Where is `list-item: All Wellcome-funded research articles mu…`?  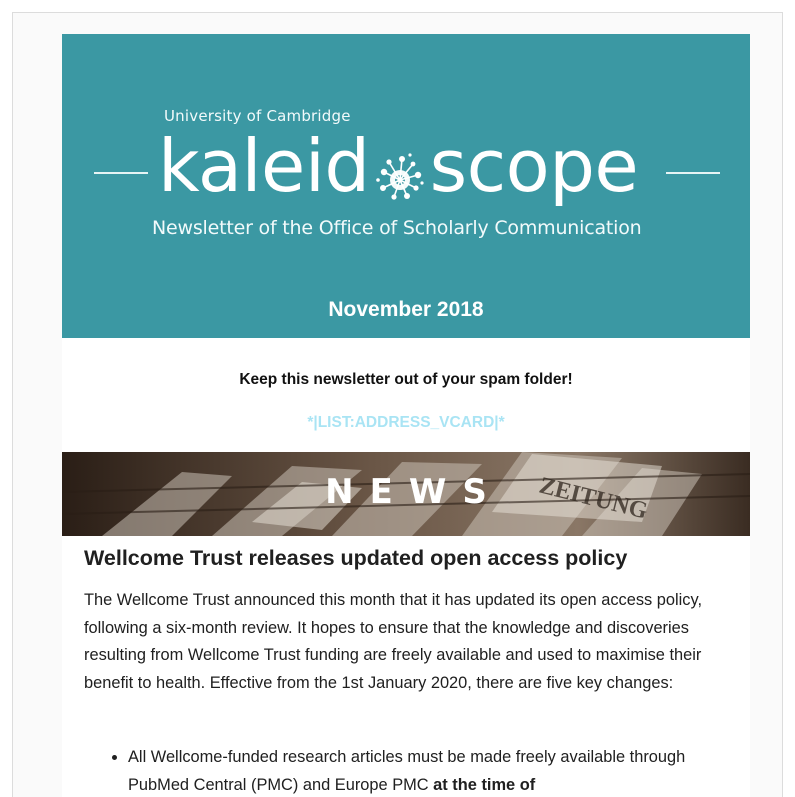 list-item: All Wellcome-funded research articles mu… is located at coordinates (431, 770).